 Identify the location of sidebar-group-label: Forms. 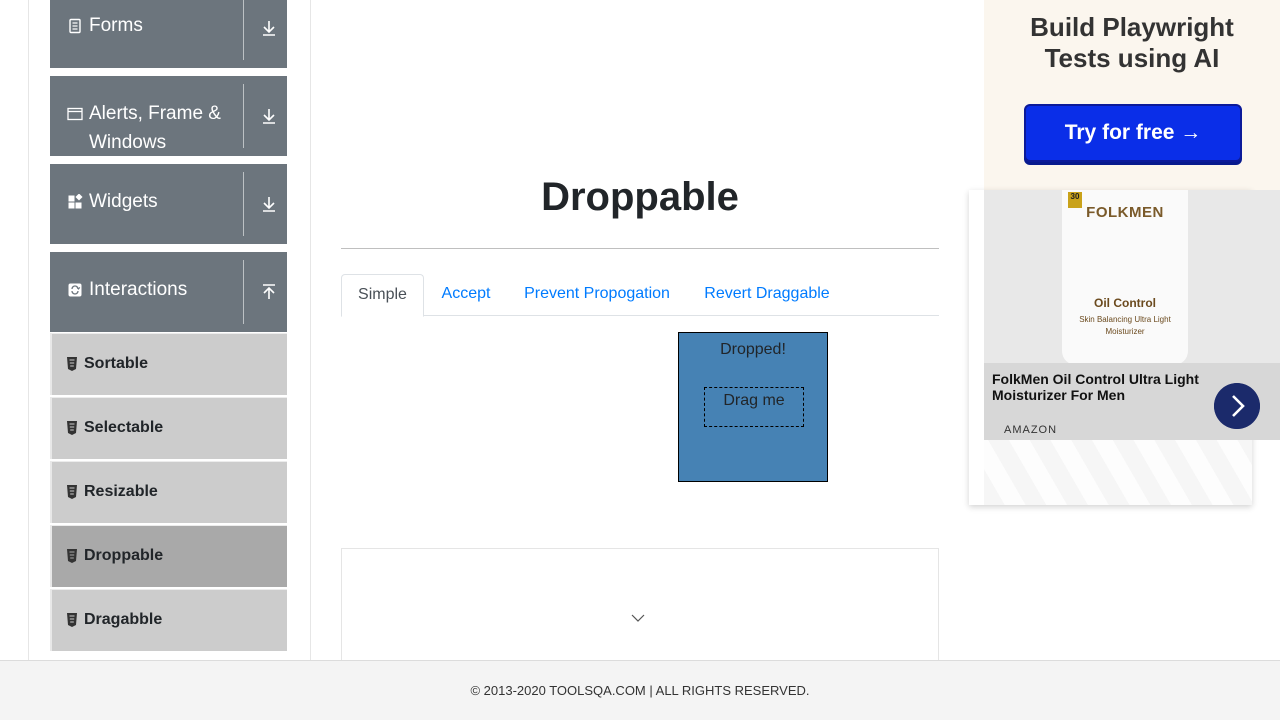
(116, 25).